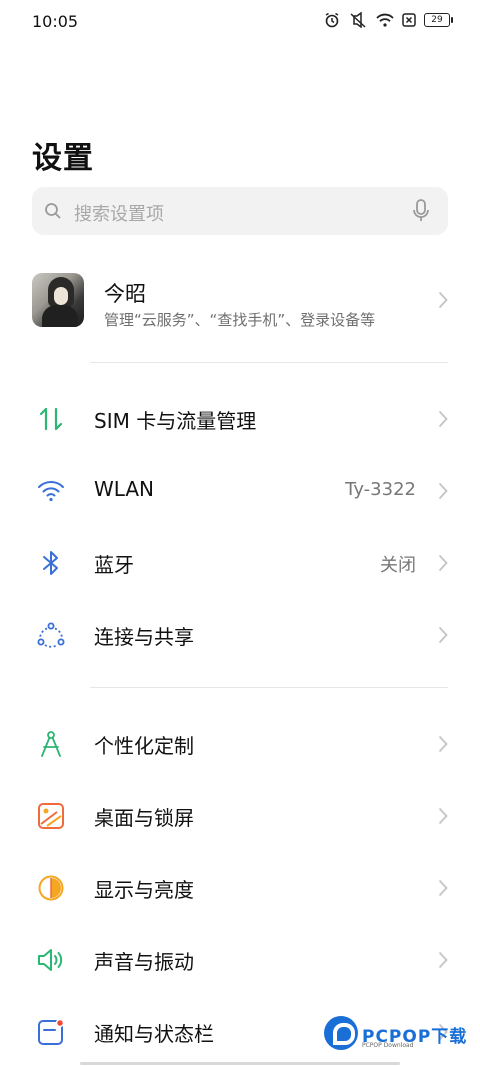 The image size is (480, 1066). What do you see at coordinates (175, 421) in the screenshot?
I see `settings-item-label: SIM 卡与流量管理` at bounding box center [175, 421].